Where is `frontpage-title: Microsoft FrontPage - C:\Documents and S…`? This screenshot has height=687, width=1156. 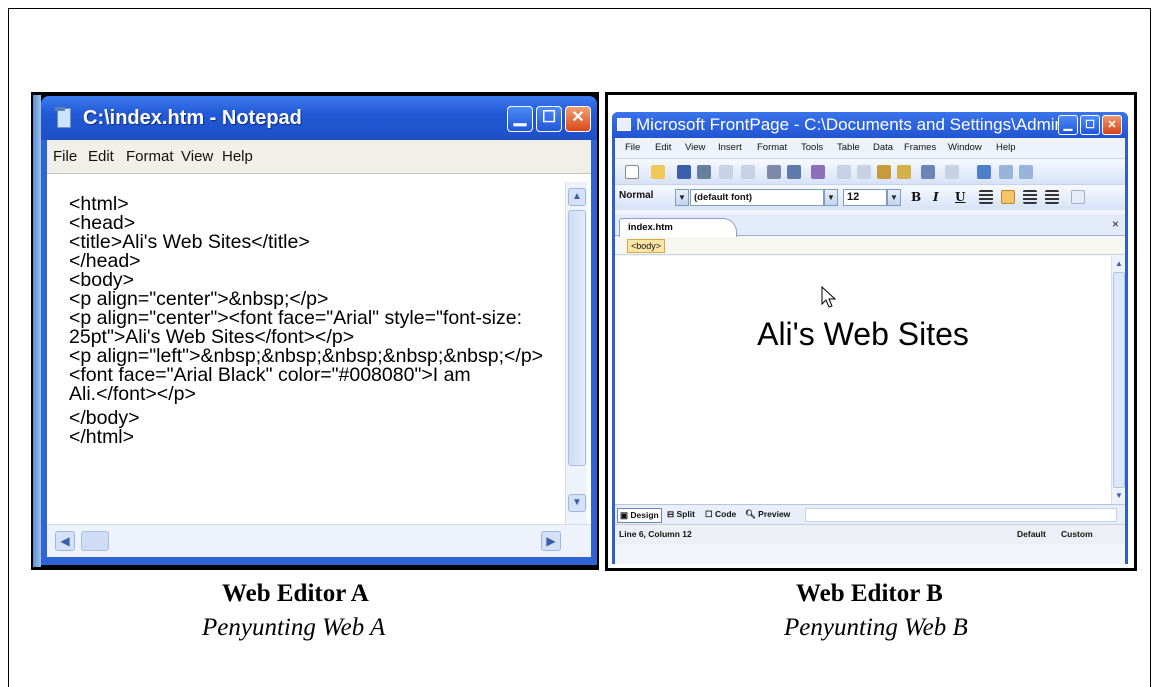
frontpage-title: Microsoft FrontPage - C:\Documents and S… is located at coordinates (850, 124).